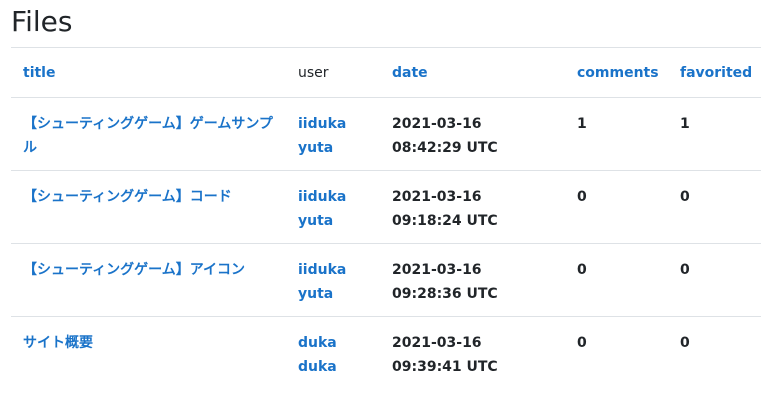 Image resolution: width=780 pixels, height=401 pixels. Describe the element at coordinates (148, 280) in the screenshot. I see `title-cell: 【シューティングゲーム】アイコン` at that location.